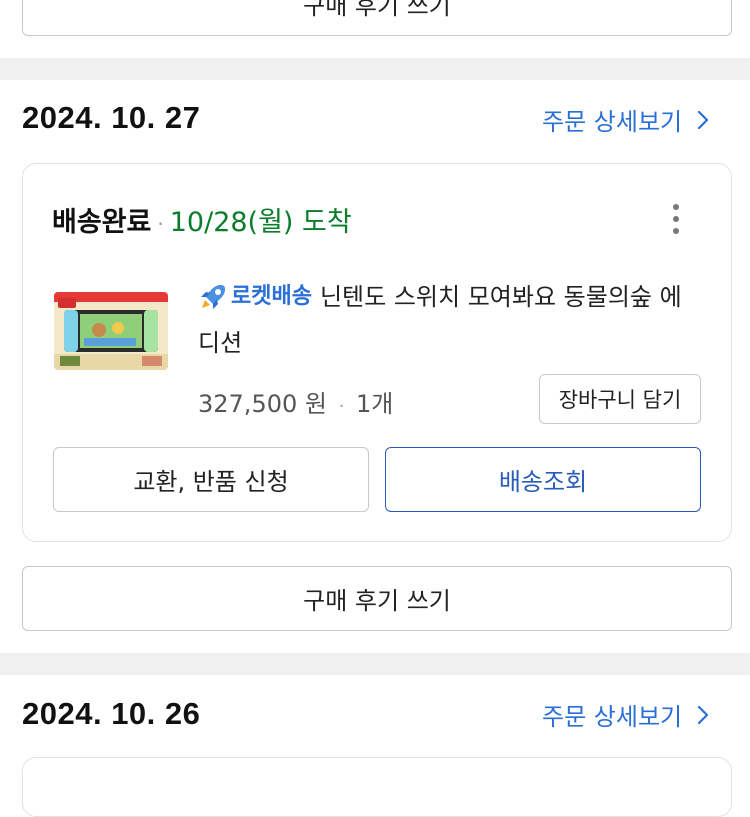 The image size is (750, 817). I want to click on rocket-icon, so click(213, 297).